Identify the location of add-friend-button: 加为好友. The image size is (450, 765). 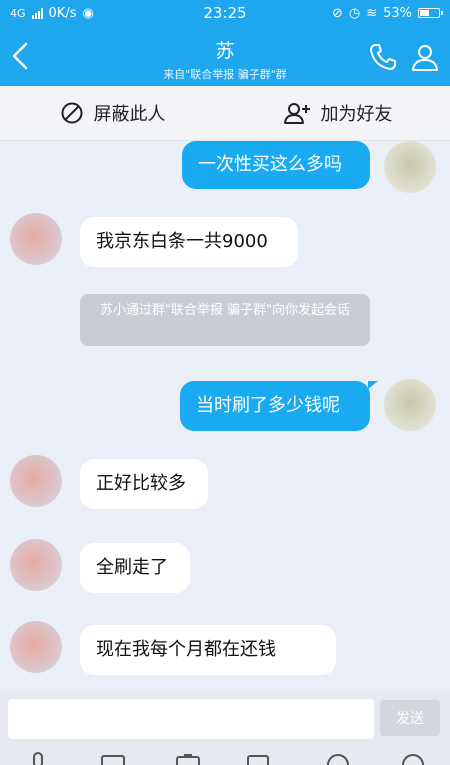
(337, 113).